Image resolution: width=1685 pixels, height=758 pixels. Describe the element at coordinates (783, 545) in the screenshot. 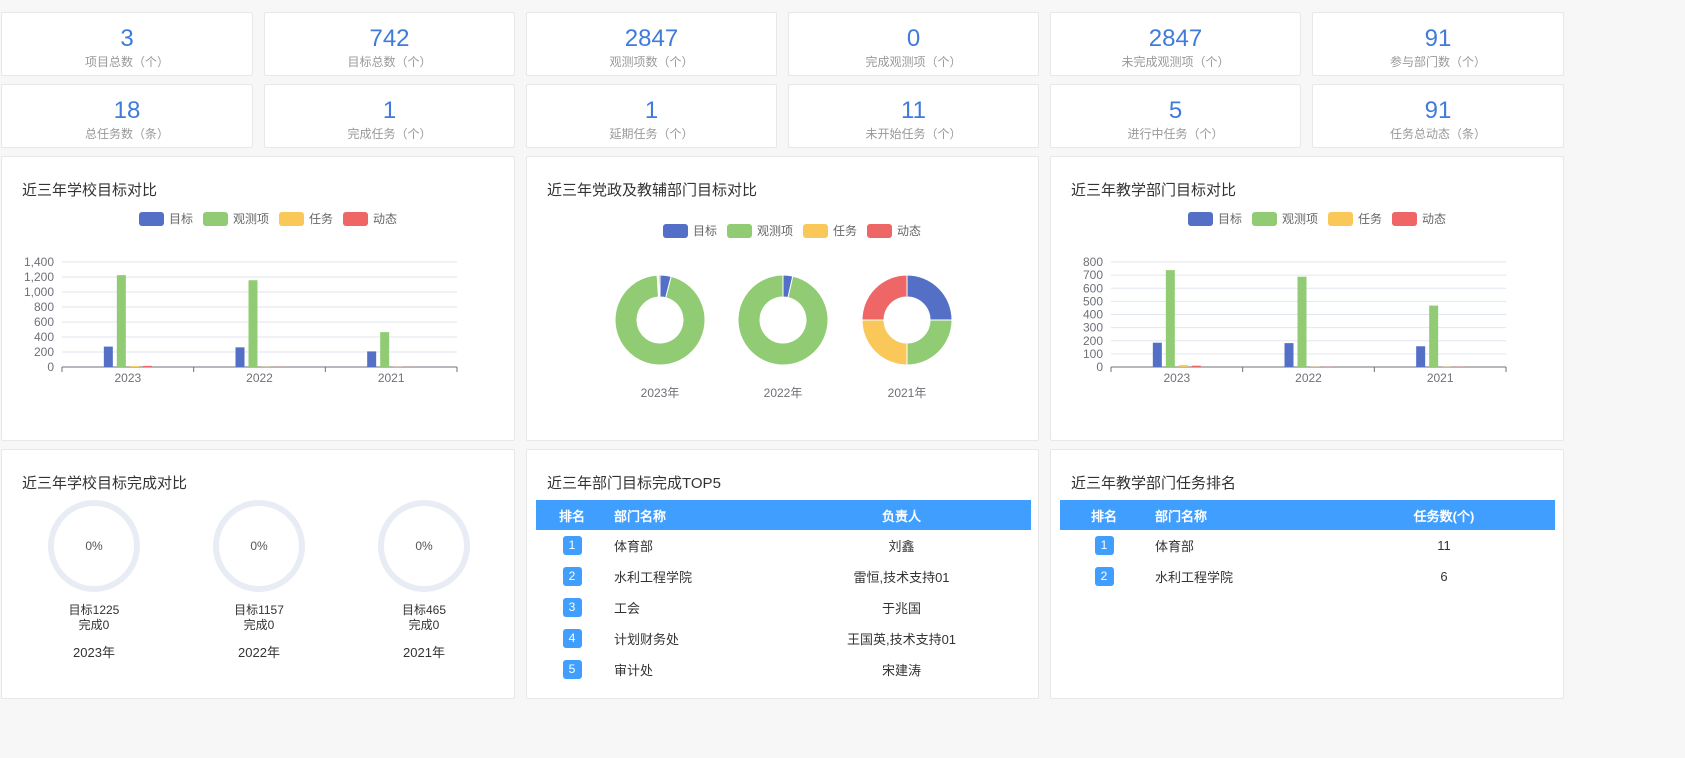

I see `table-row: 1 体育部 刘鑫` at that location.